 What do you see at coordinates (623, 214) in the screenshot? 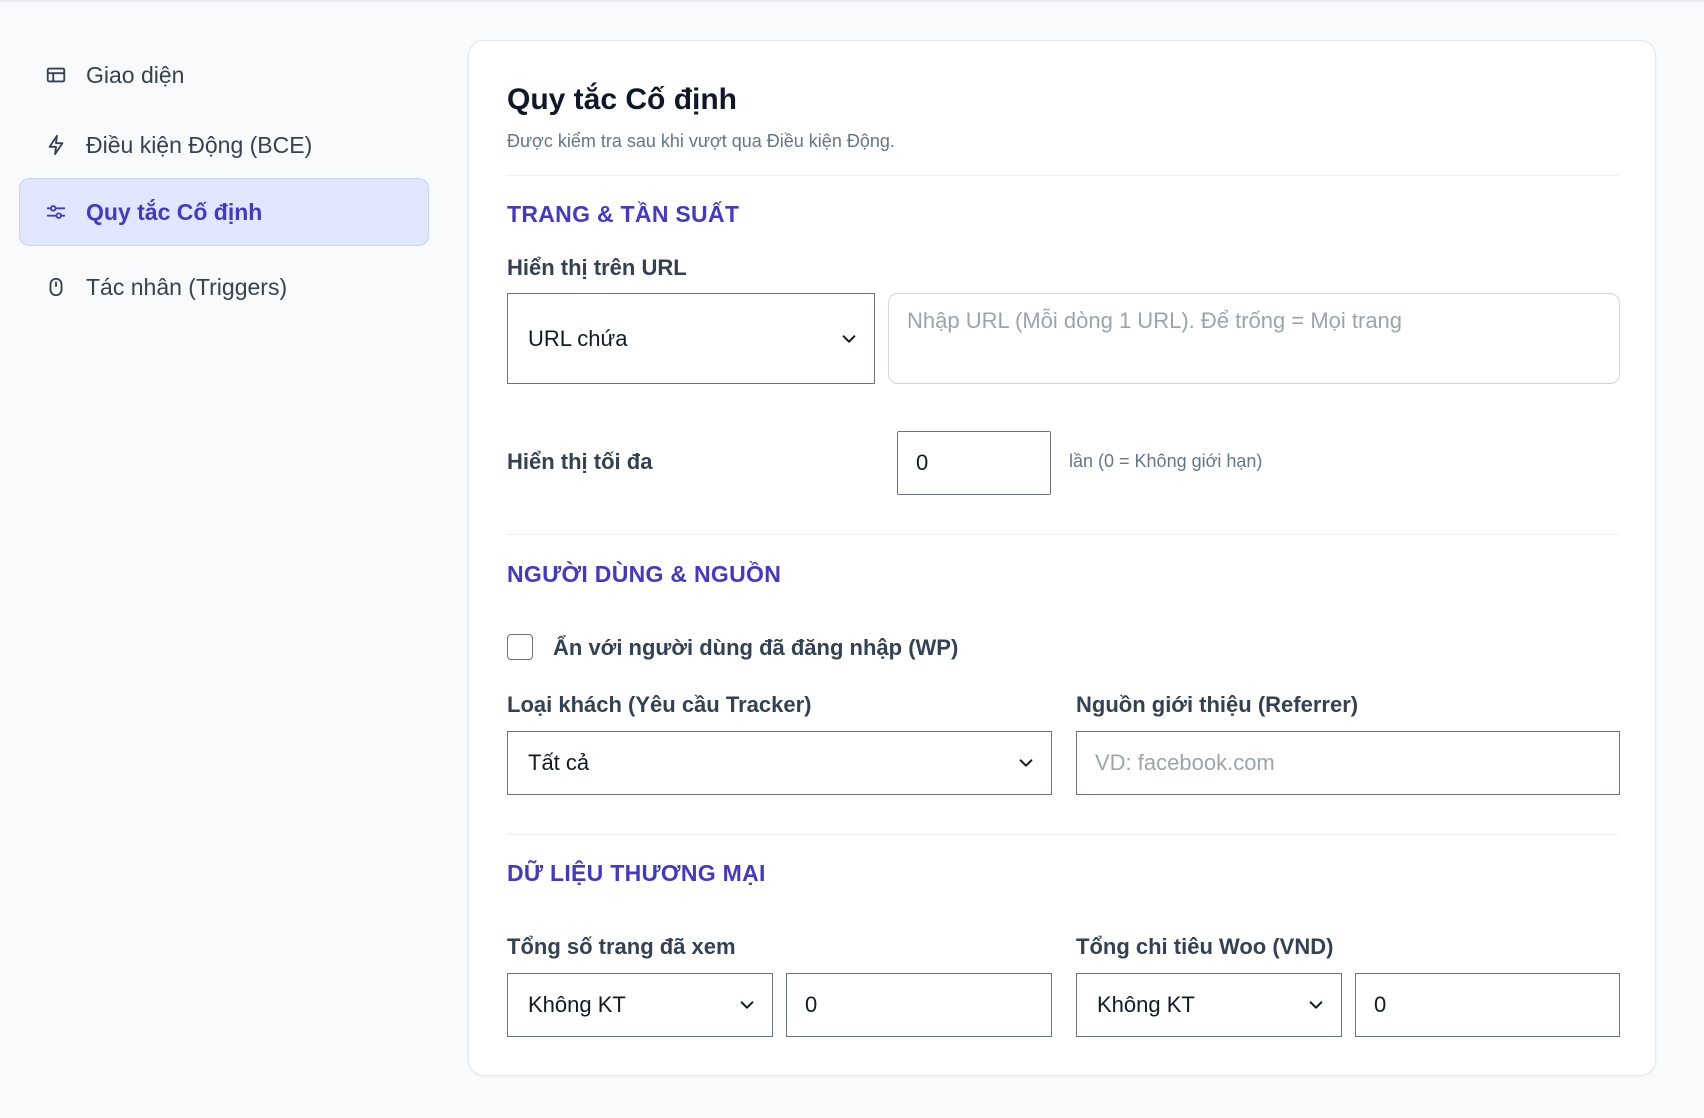
I see `section-heading-page-frequency: TRANG & TẦN SUẤT` at bounding box center [623, 214].